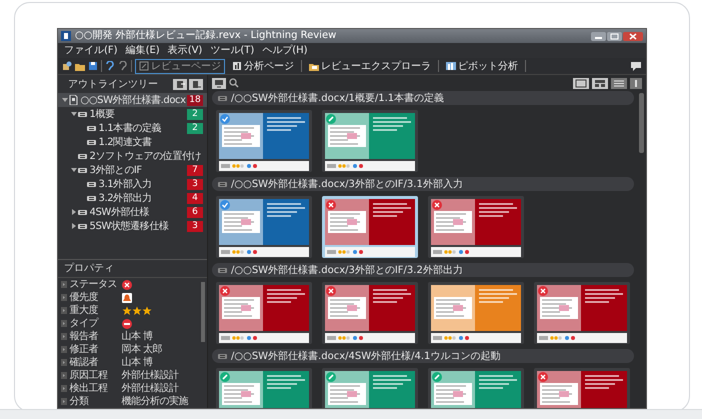 The height and width of the screenshot is (419, 702). I want to click on tree-label: 2ソフトウェアの位置付け, so click(146, 157).